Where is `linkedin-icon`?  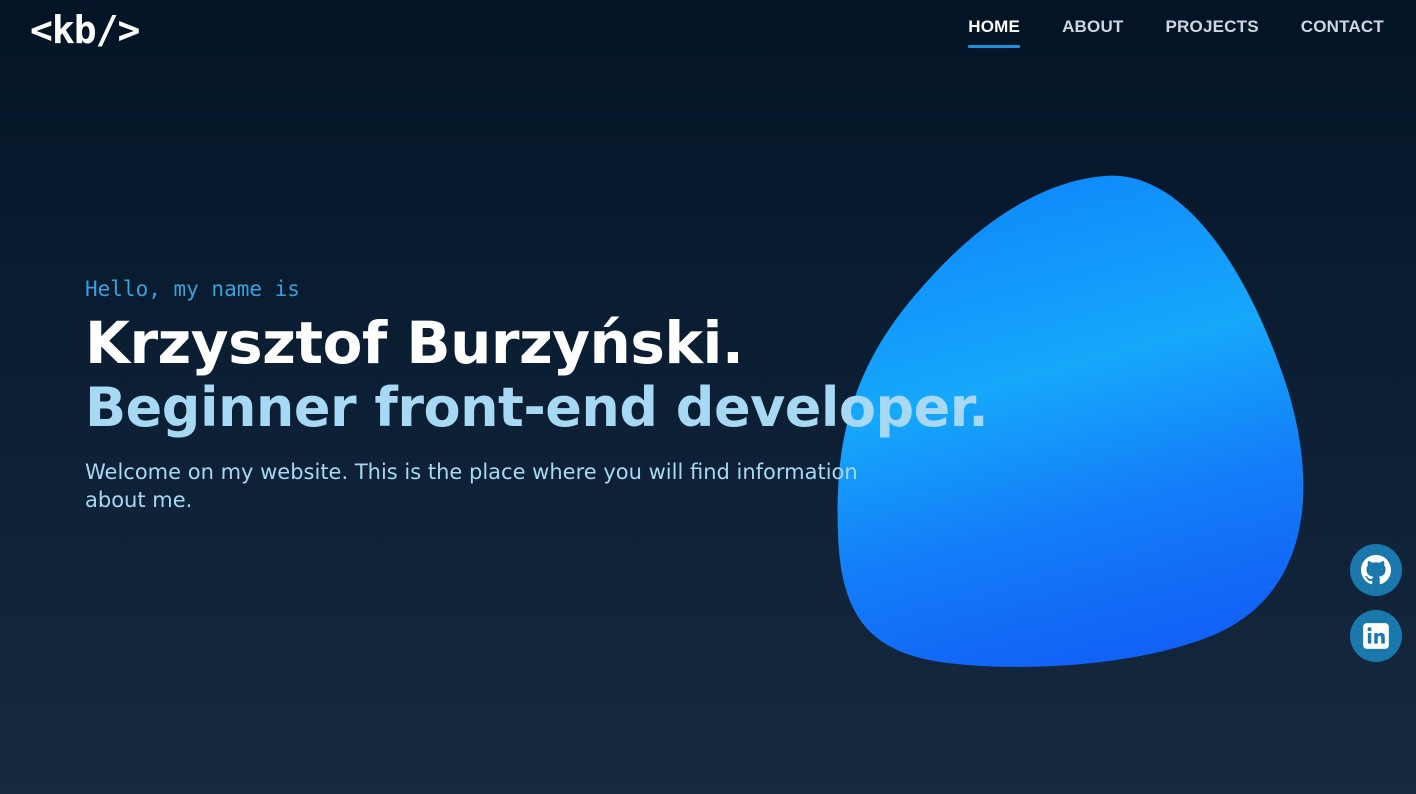 linkedin-icon is located at coordinates (1376, 636).